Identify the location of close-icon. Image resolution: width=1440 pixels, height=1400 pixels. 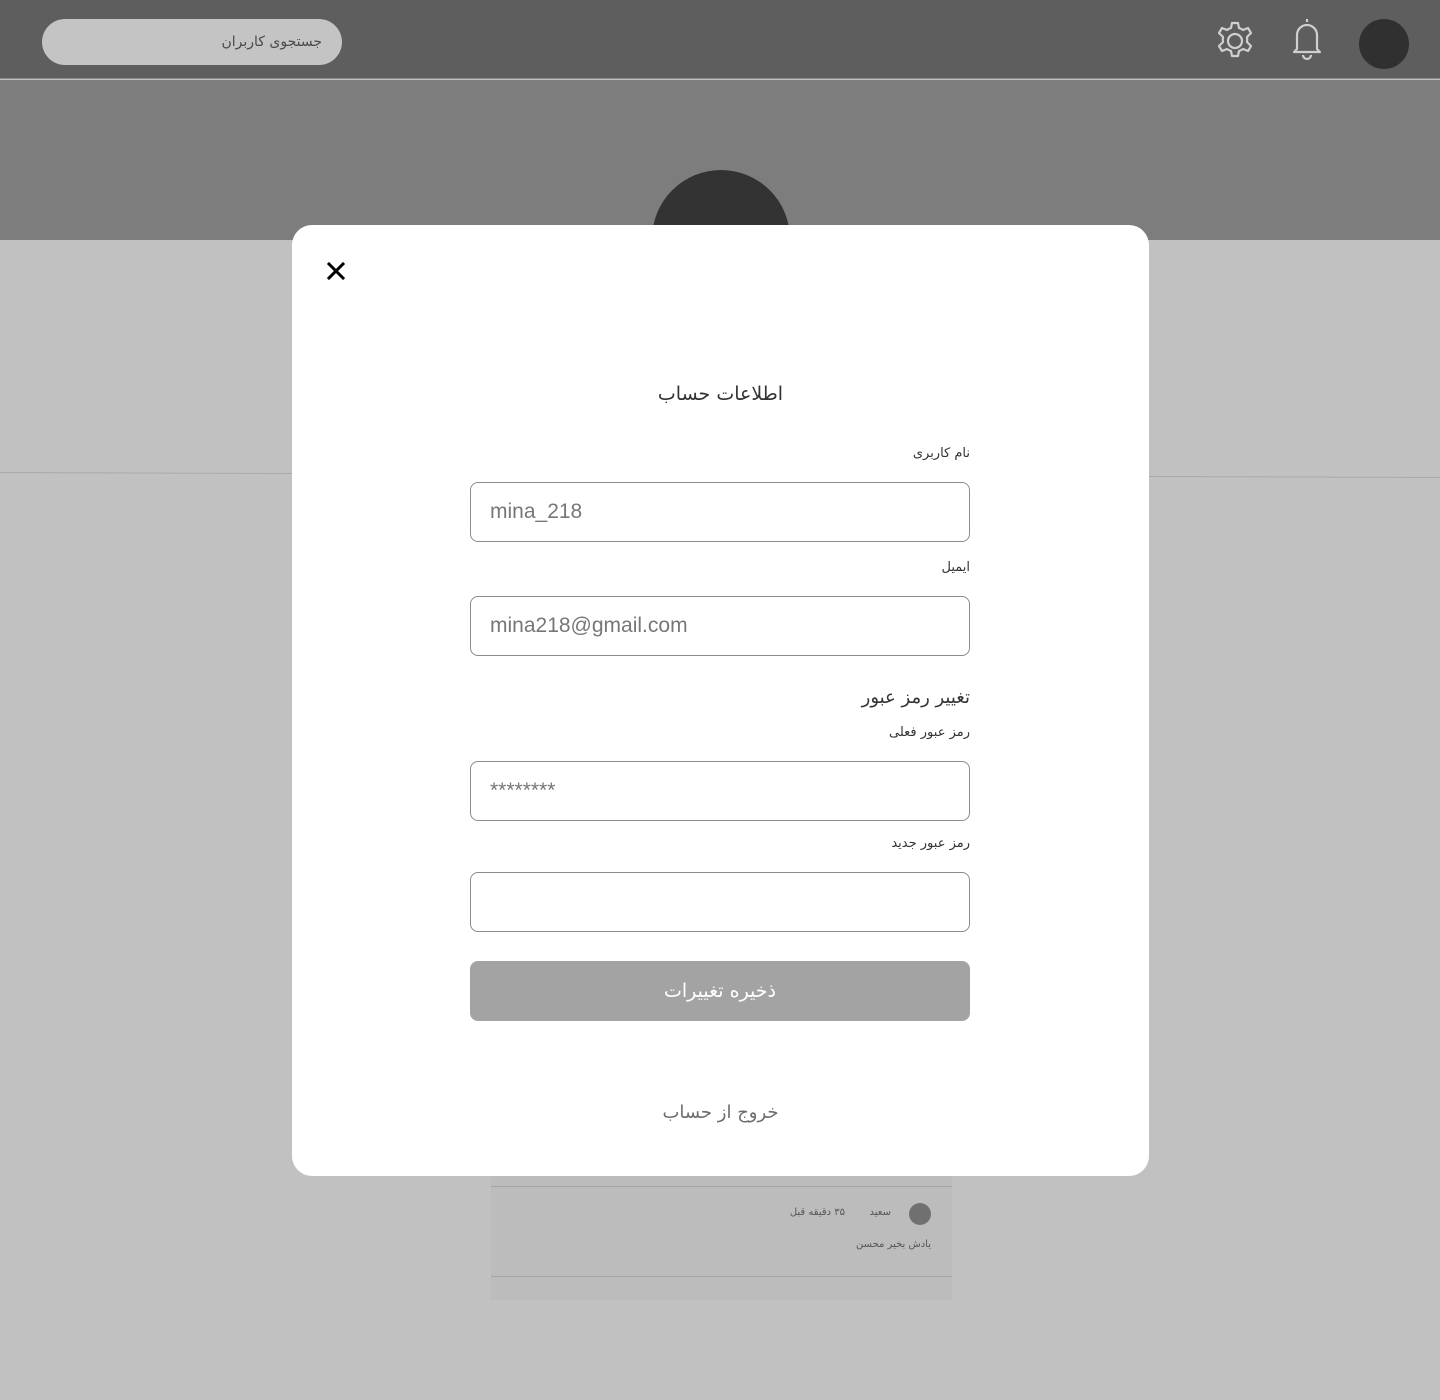
(336, 271).